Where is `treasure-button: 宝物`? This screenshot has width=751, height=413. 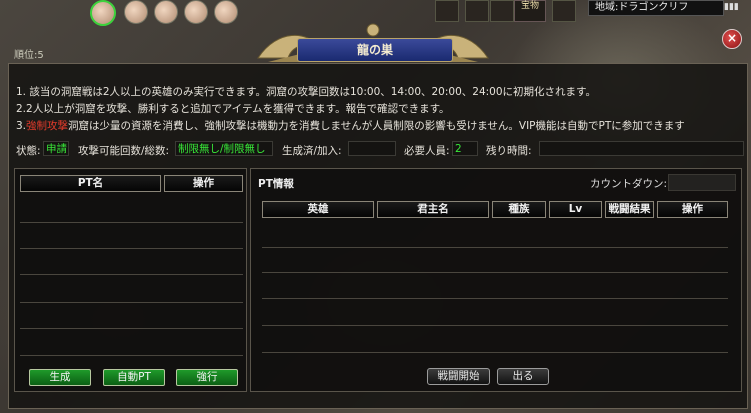 treasure-button: 宝物 is located at coordinates (530, 11).